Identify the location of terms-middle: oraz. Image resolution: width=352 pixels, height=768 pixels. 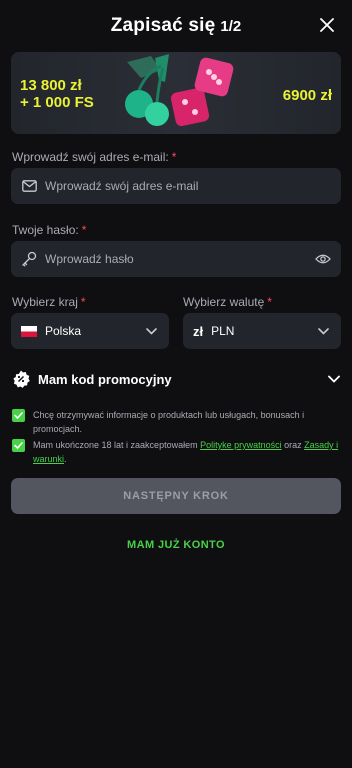
(293, 445).